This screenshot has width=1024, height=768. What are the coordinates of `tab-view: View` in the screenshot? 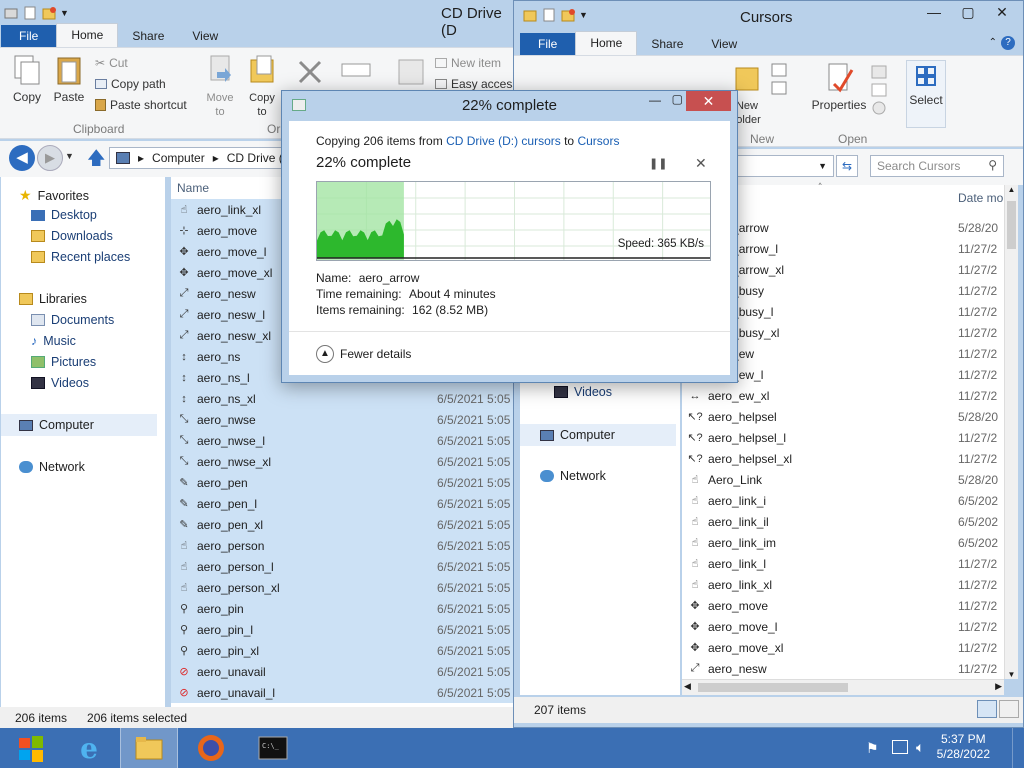 It's located at (724, 44).